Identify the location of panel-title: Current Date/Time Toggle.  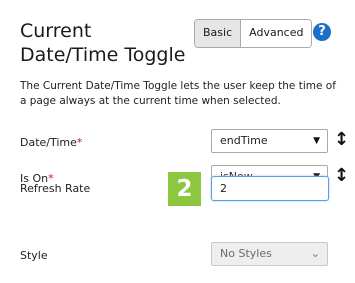
(103, 43).